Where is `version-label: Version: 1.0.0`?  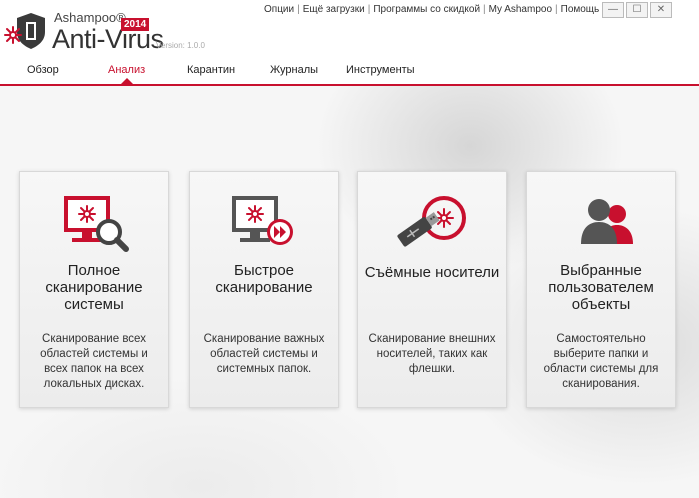
version-label: Version: 1.0.0 is located at coordinates (180, 45).